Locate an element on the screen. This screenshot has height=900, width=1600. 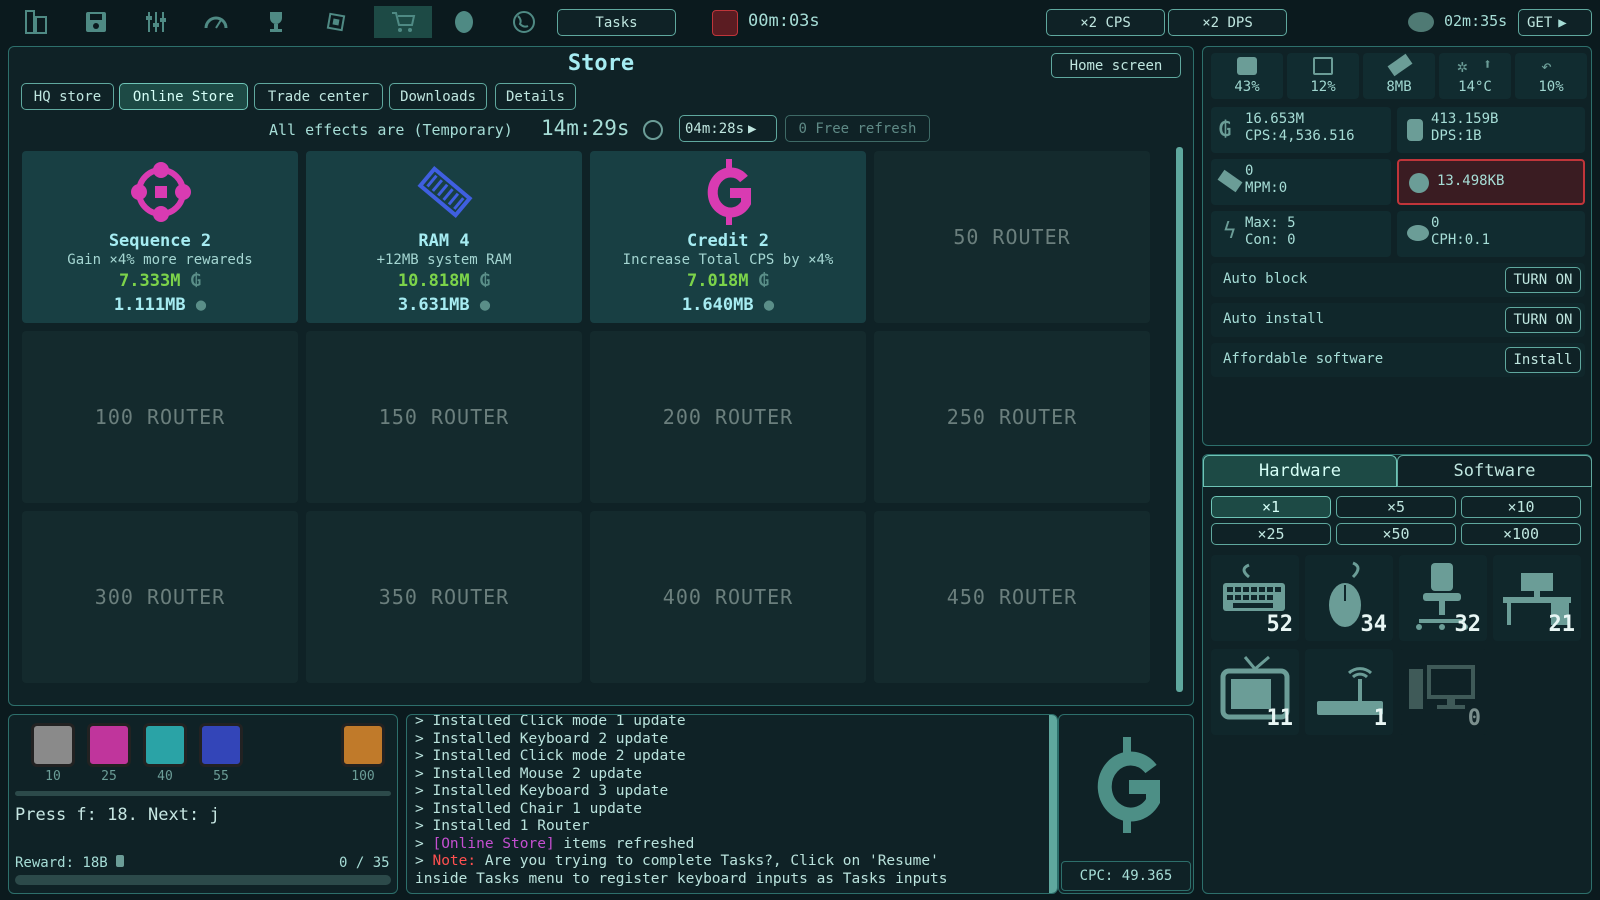
locked-label: 150 ROUTER is located at coordinates (444, 417).